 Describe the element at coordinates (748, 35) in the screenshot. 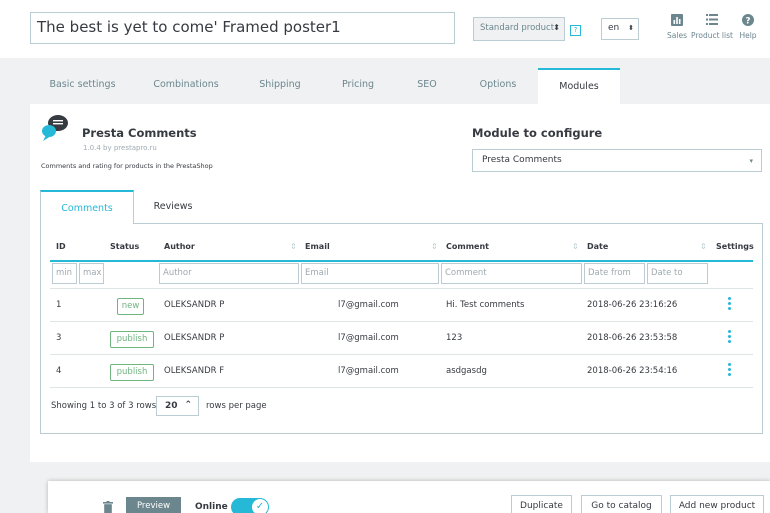

I see `help-label: Help` at that location.